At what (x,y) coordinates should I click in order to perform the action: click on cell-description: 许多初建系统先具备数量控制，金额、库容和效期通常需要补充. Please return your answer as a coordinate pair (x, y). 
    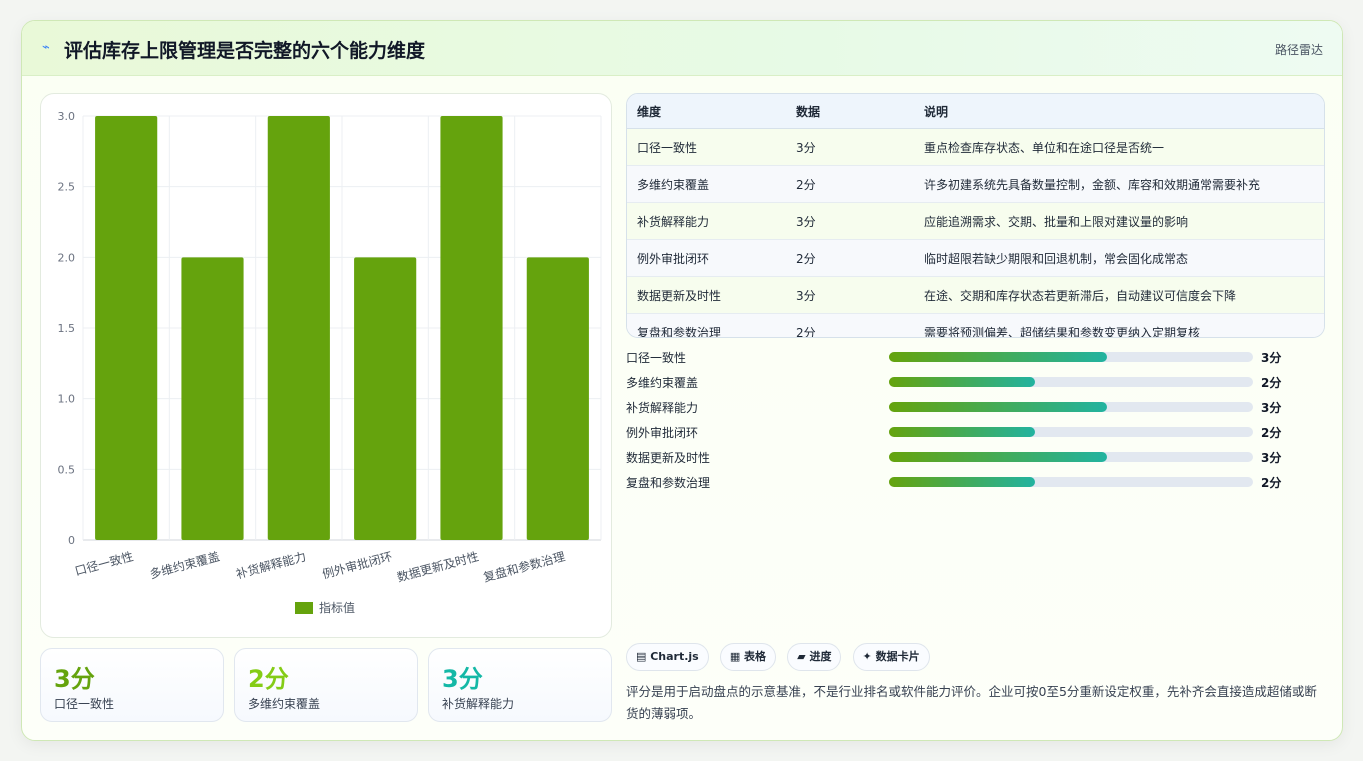
    Looking at the image, I should click on (1123, 184).